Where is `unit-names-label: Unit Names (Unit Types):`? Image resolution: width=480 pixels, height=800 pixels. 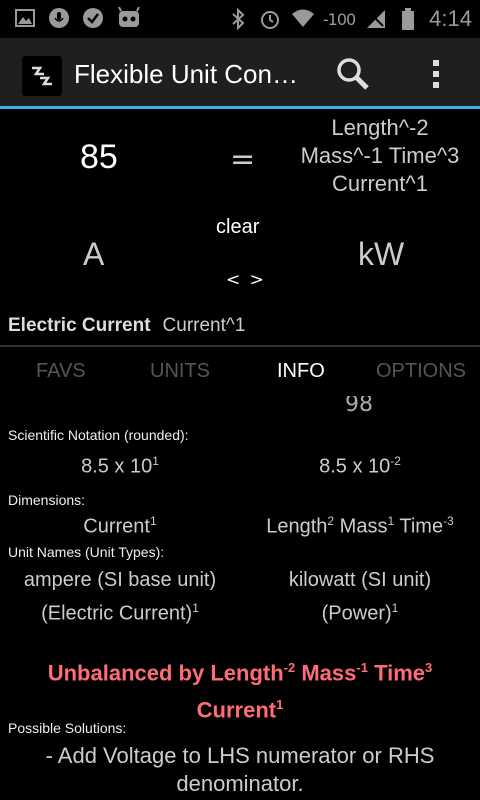
unit-names-label: Unit Names (Unit Types): is located at coordinates (86, 552).